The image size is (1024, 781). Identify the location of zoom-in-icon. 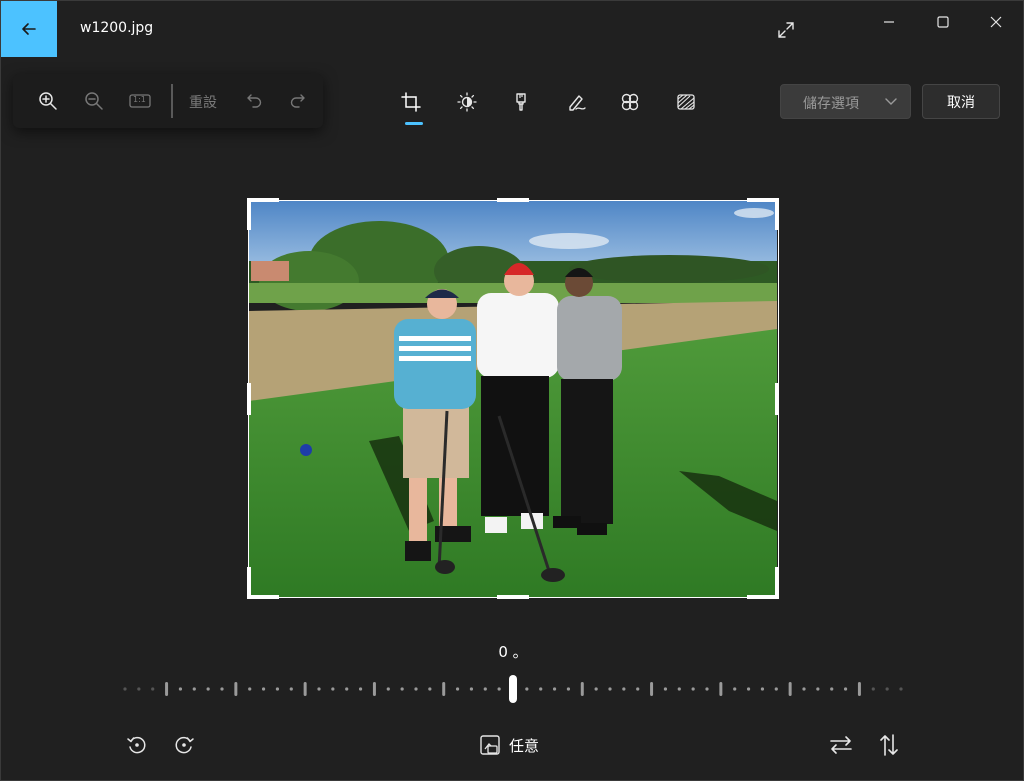
(48, 101).